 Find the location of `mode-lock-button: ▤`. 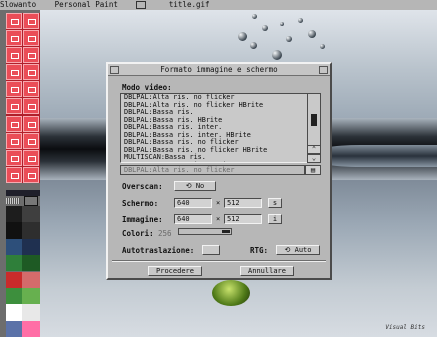

mode-lock-button: ▤ is located at coordinates (313, 170).